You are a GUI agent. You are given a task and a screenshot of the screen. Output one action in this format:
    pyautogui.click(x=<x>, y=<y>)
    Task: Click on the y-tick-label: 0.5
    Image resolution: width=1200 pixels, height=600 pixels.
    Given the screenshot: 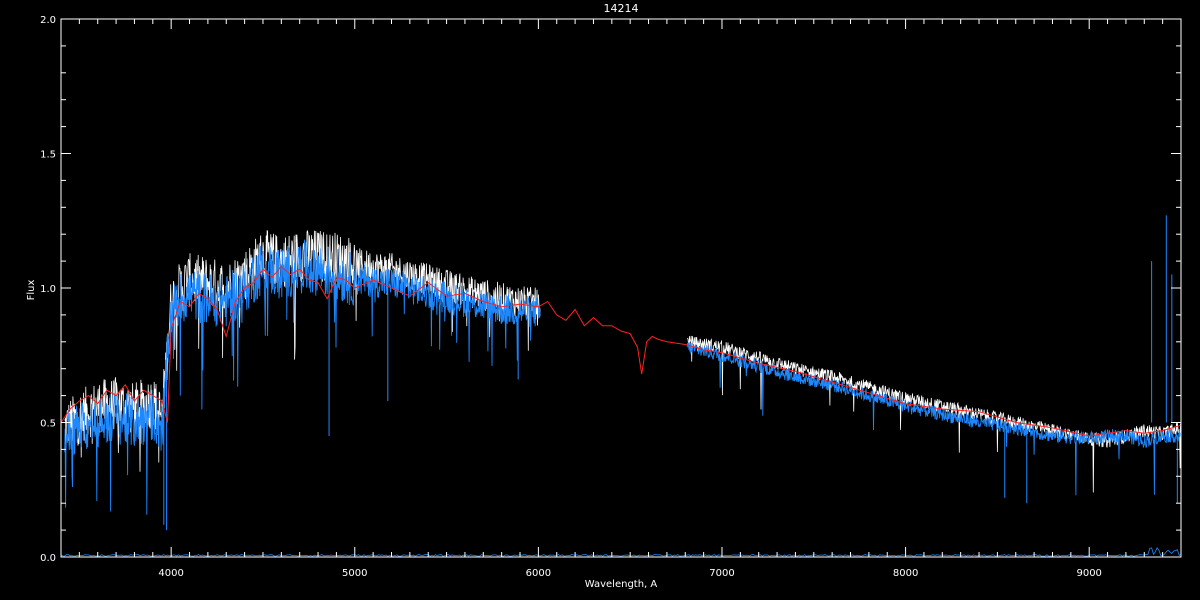 What is the action you would take?
    pyautogui.click(x=48, y=424)
    